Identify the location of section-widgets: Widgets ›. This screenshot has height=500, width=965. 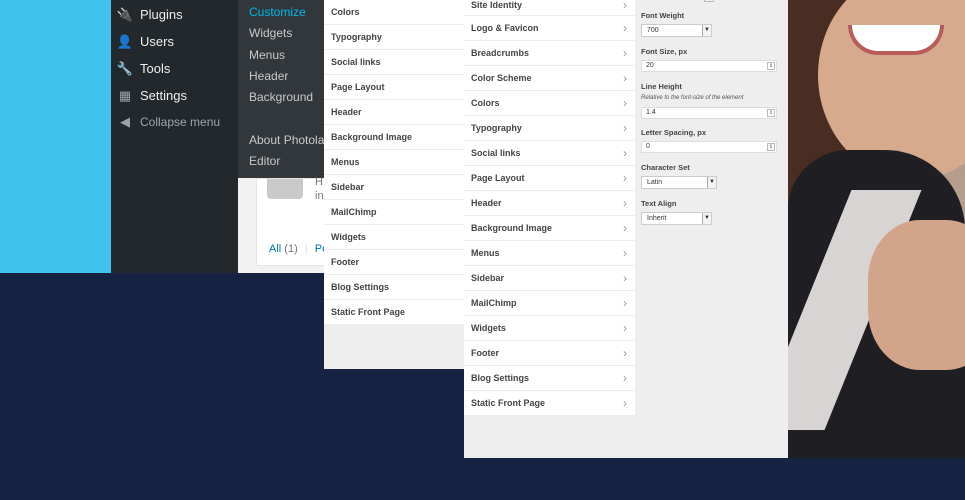
(549, 328).